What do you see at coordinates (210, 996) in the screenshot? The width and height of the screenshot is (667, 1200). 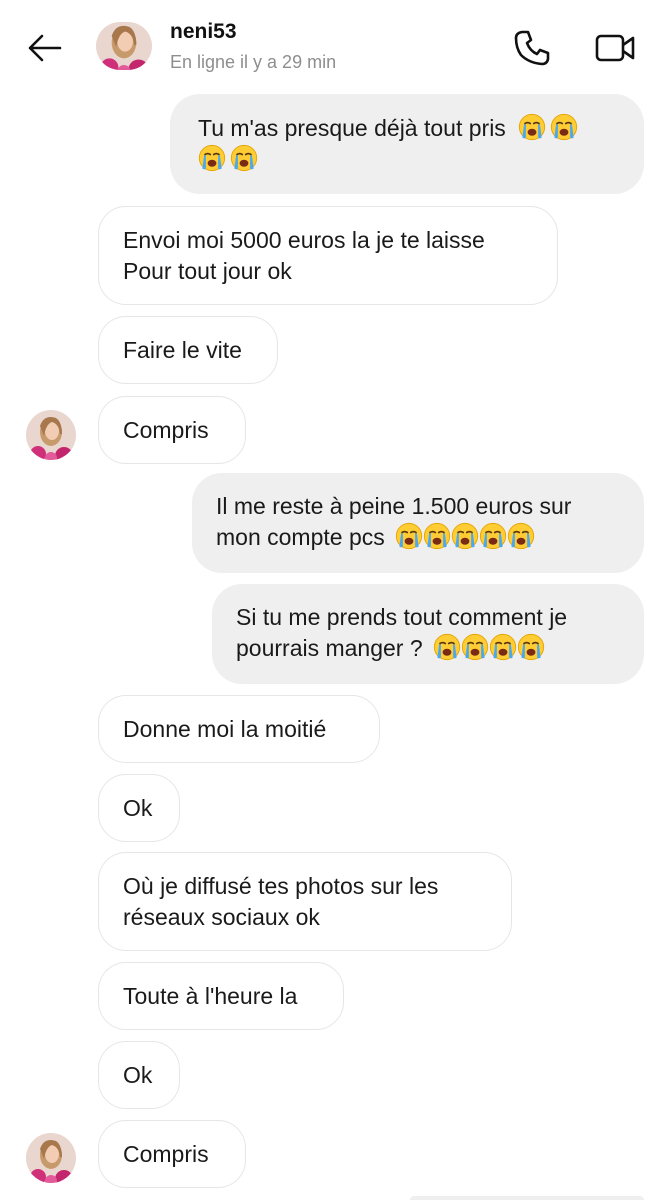 I see `message-text: Toute à l'heure la` at bounding box center [210, 996].